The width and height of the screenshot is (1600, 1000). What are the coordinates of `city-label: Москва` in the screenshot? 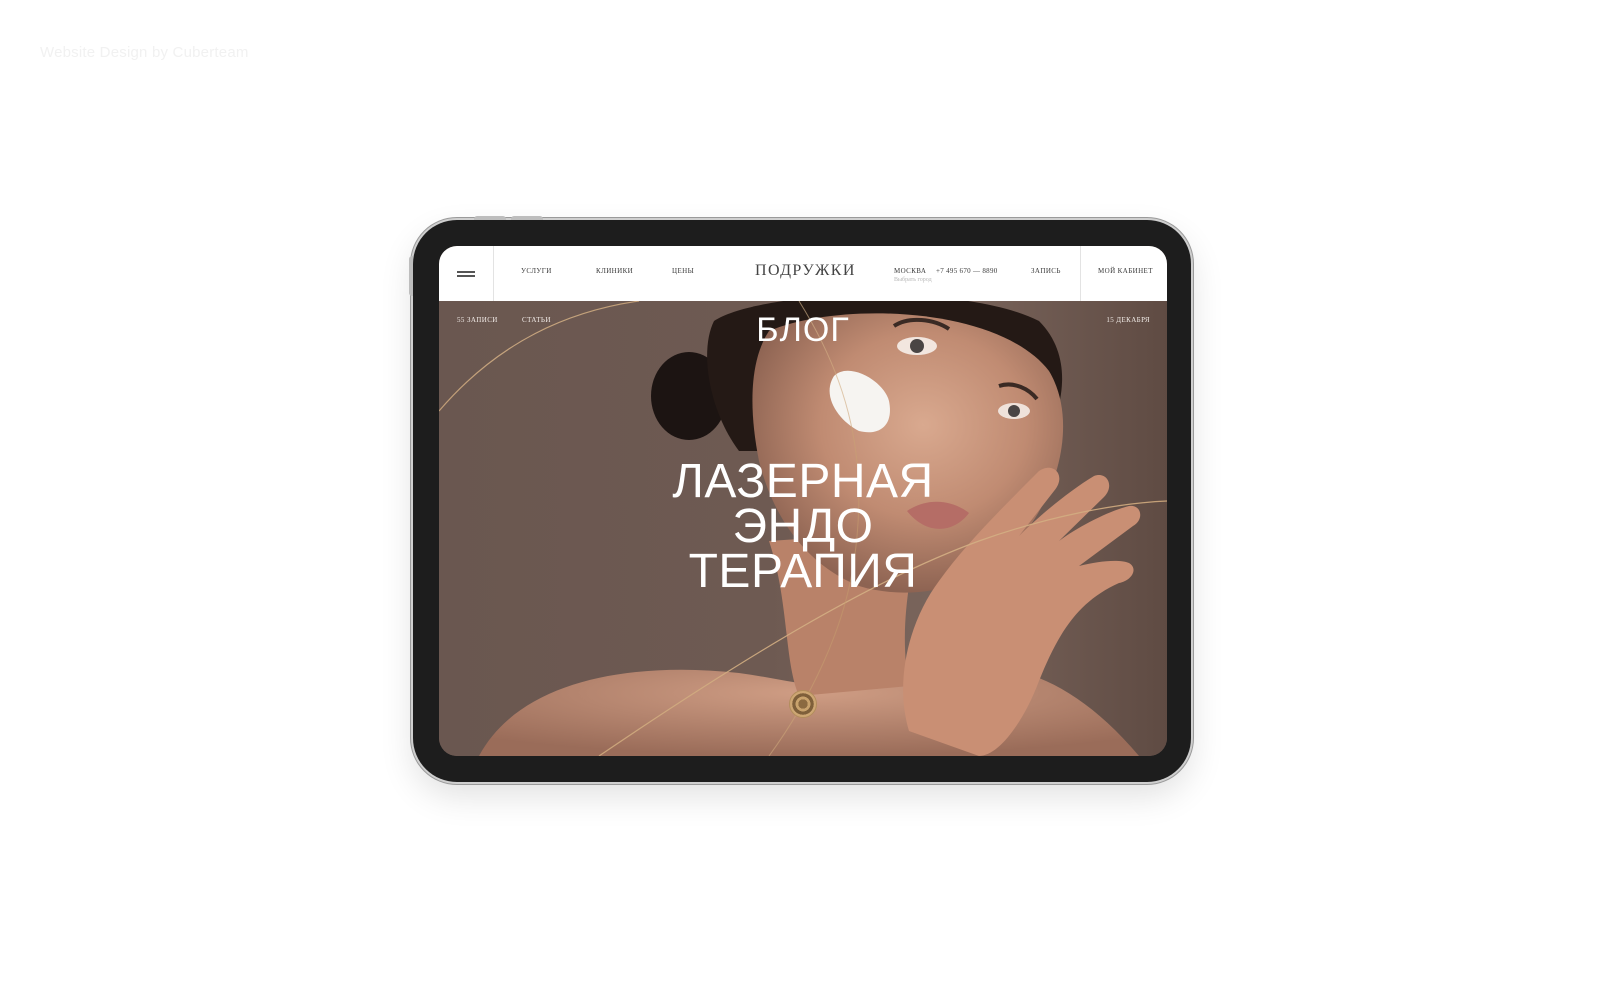 It's located at (910, 271).